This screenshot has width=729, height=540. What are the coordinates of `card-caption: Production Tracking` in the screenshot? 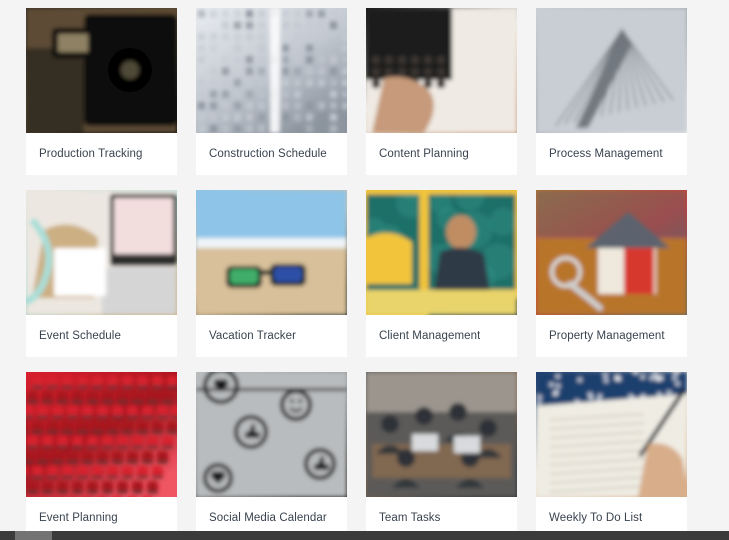 It's located at (101, 154).